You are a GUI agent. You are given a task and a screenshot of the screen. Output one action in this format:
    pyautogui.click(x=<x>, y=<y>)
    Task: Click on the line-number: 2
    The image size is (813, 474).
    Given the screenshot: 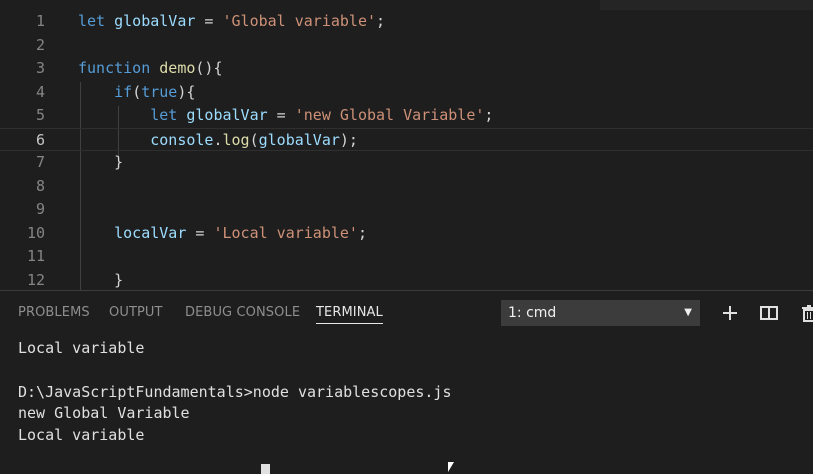 What is the action you would take?
    pyautogui.click(x=40, y=44)
    